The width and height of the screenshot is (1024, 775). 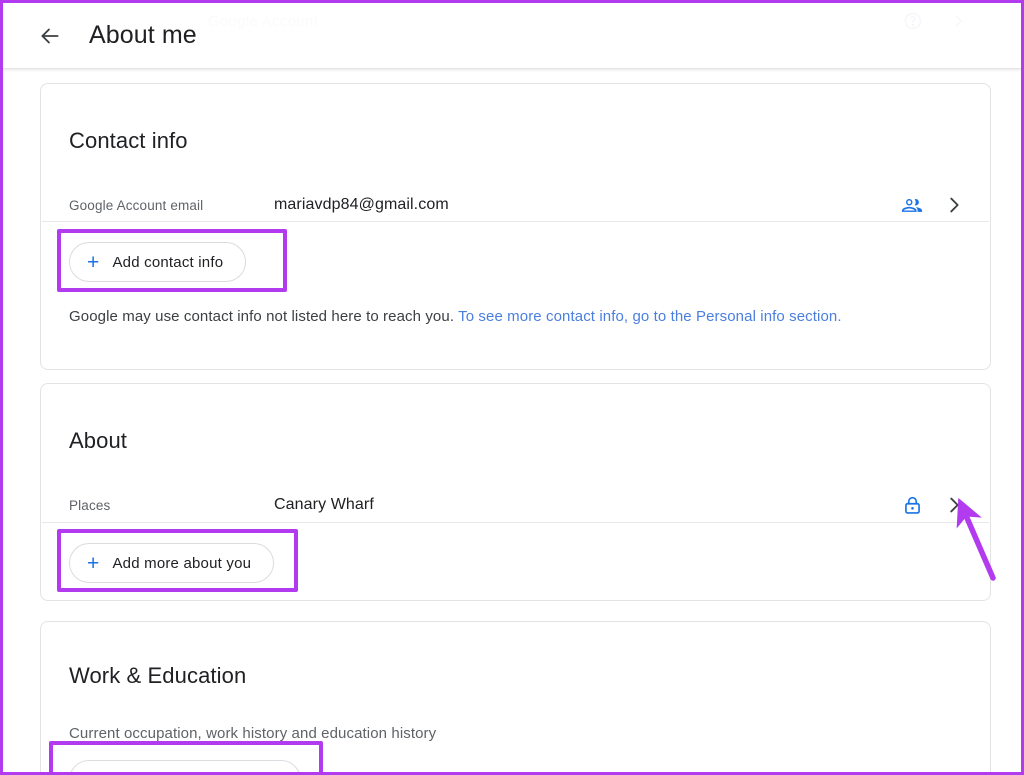 What do you see at coordinates (128, 140) in the screenshot?
I see `contact-info-title: Contact info` at bounding box center [128, 140].